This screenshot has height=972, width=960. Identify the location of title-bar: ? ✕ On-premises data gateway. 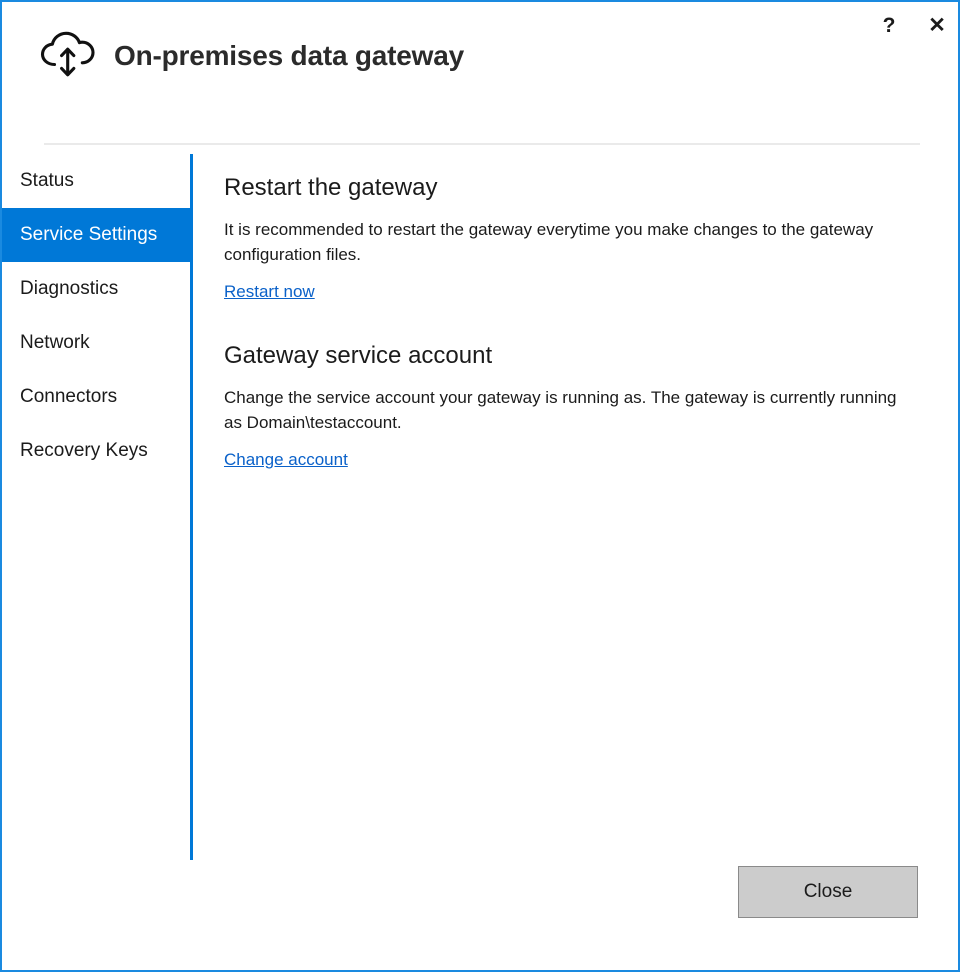
(480, 73).